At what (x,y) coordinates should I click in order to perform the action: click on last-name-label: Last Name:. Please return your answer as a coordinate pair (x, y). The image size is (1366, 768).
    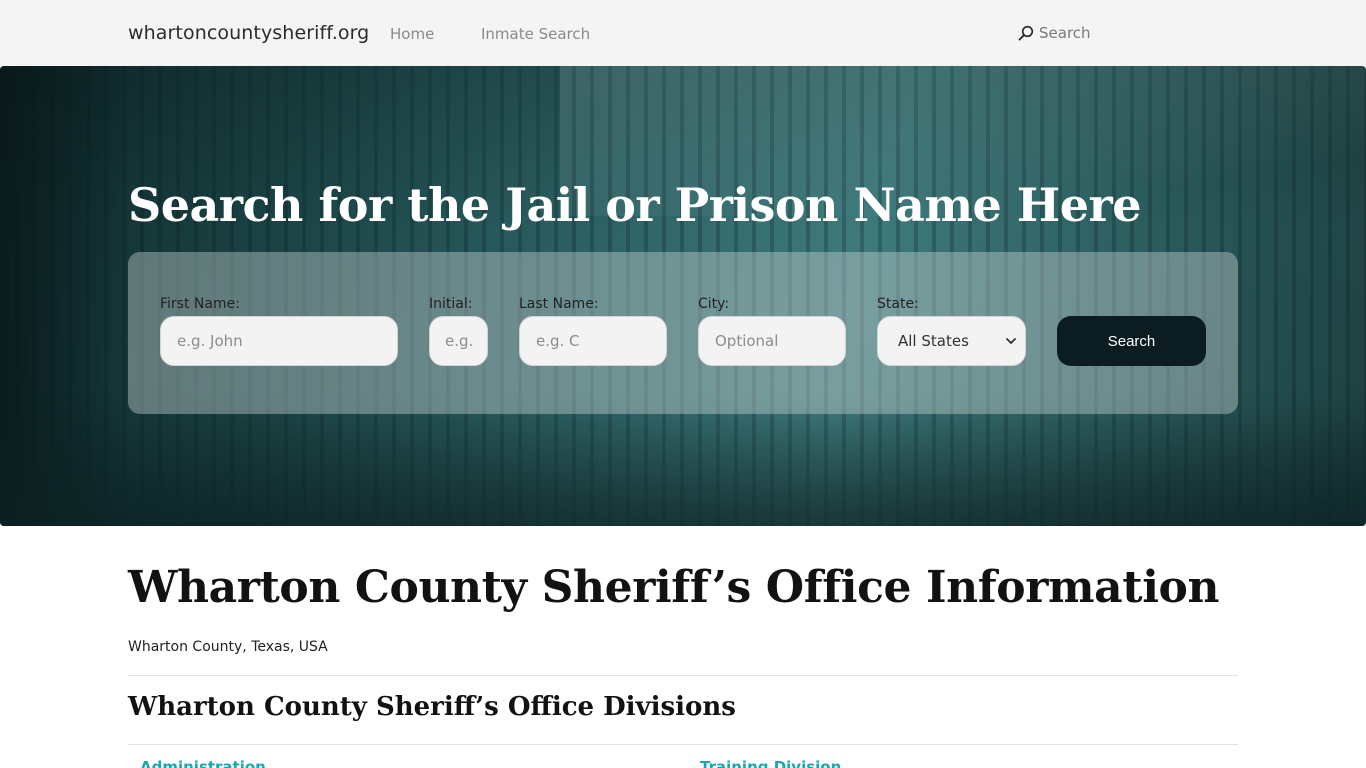
    Looking at the image, I should click on (559, 304).